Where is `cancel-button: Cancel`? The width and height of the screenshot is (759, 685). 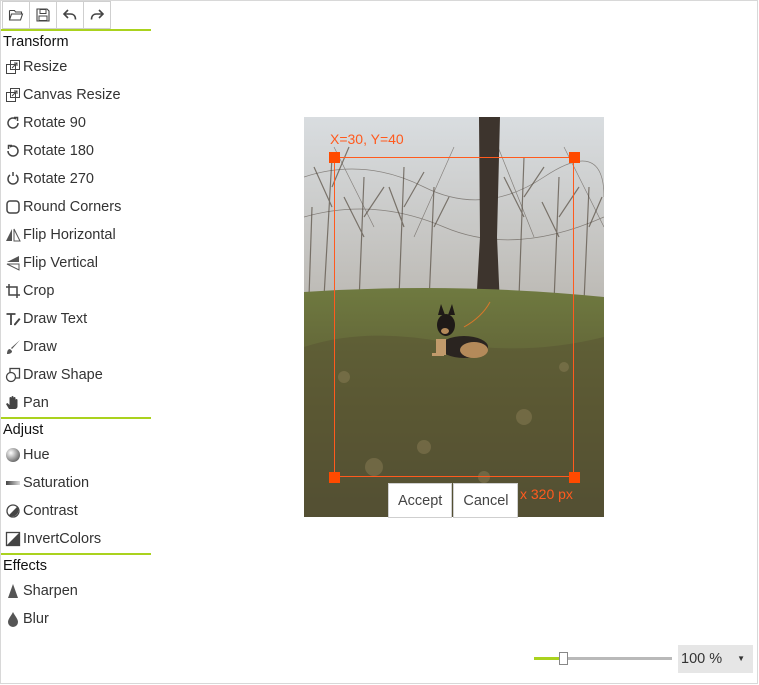
cancel-button: Cancel is located at coordinates (486, 500).